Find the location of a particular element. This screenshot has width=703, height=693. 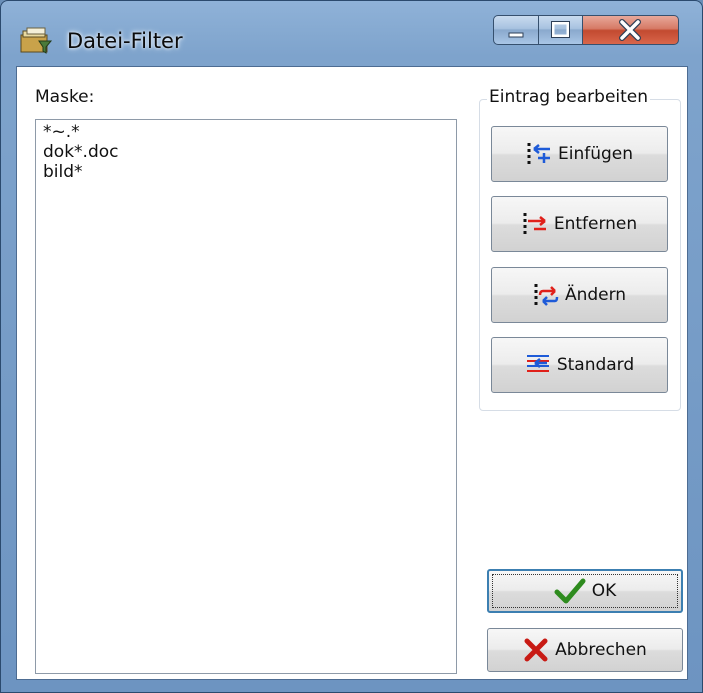

close-icon is located at coordinates (630, 30).